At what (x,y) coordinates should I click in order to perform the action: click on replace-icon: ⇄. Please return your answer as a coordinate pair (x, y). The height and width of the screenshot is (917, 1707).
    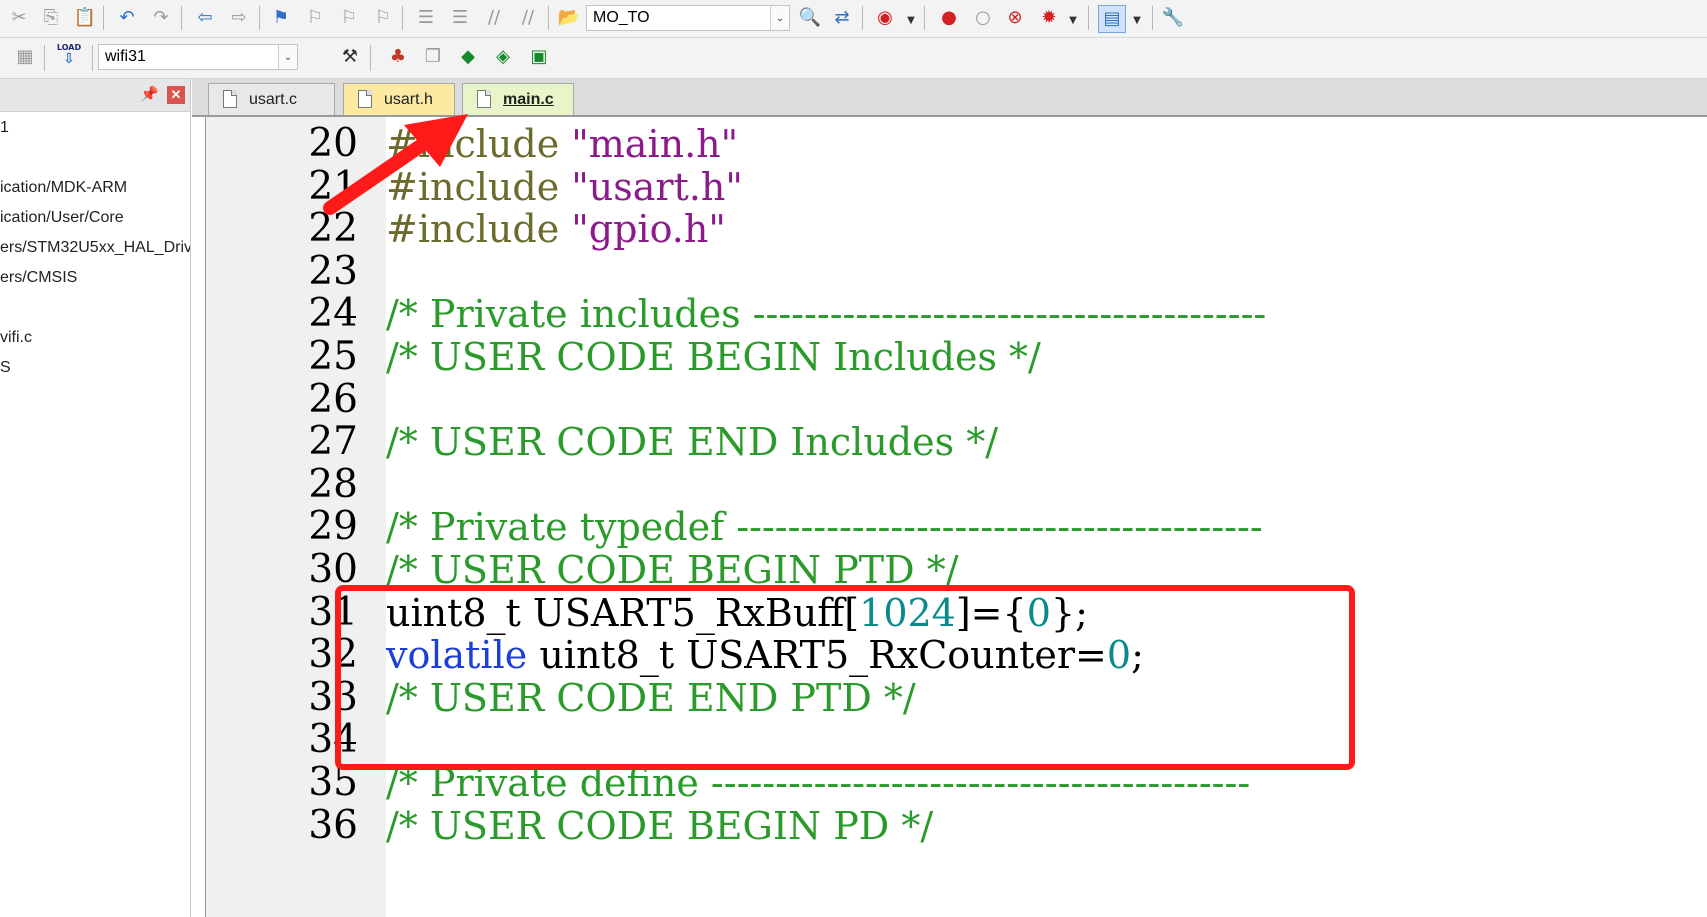
    Looking at the image, I should click on (842, 18).